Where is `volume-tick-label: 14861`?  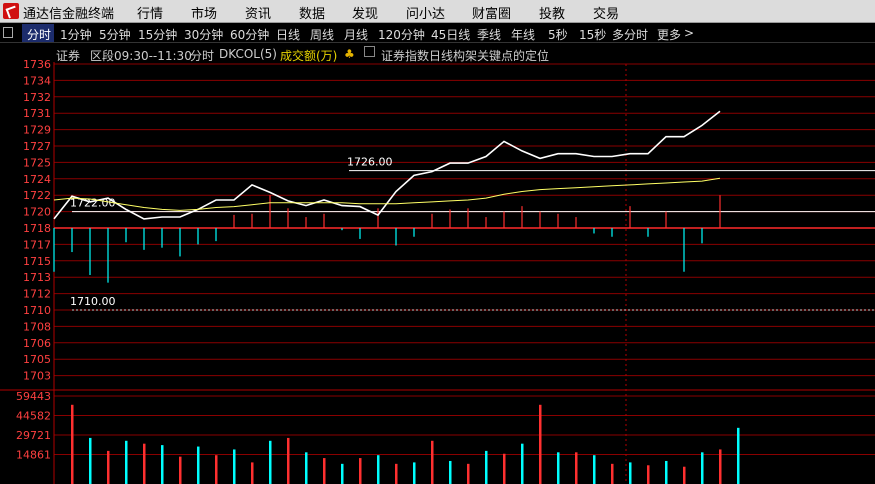 volume-tick-label: 14861 is located at coordinates (33, 455).